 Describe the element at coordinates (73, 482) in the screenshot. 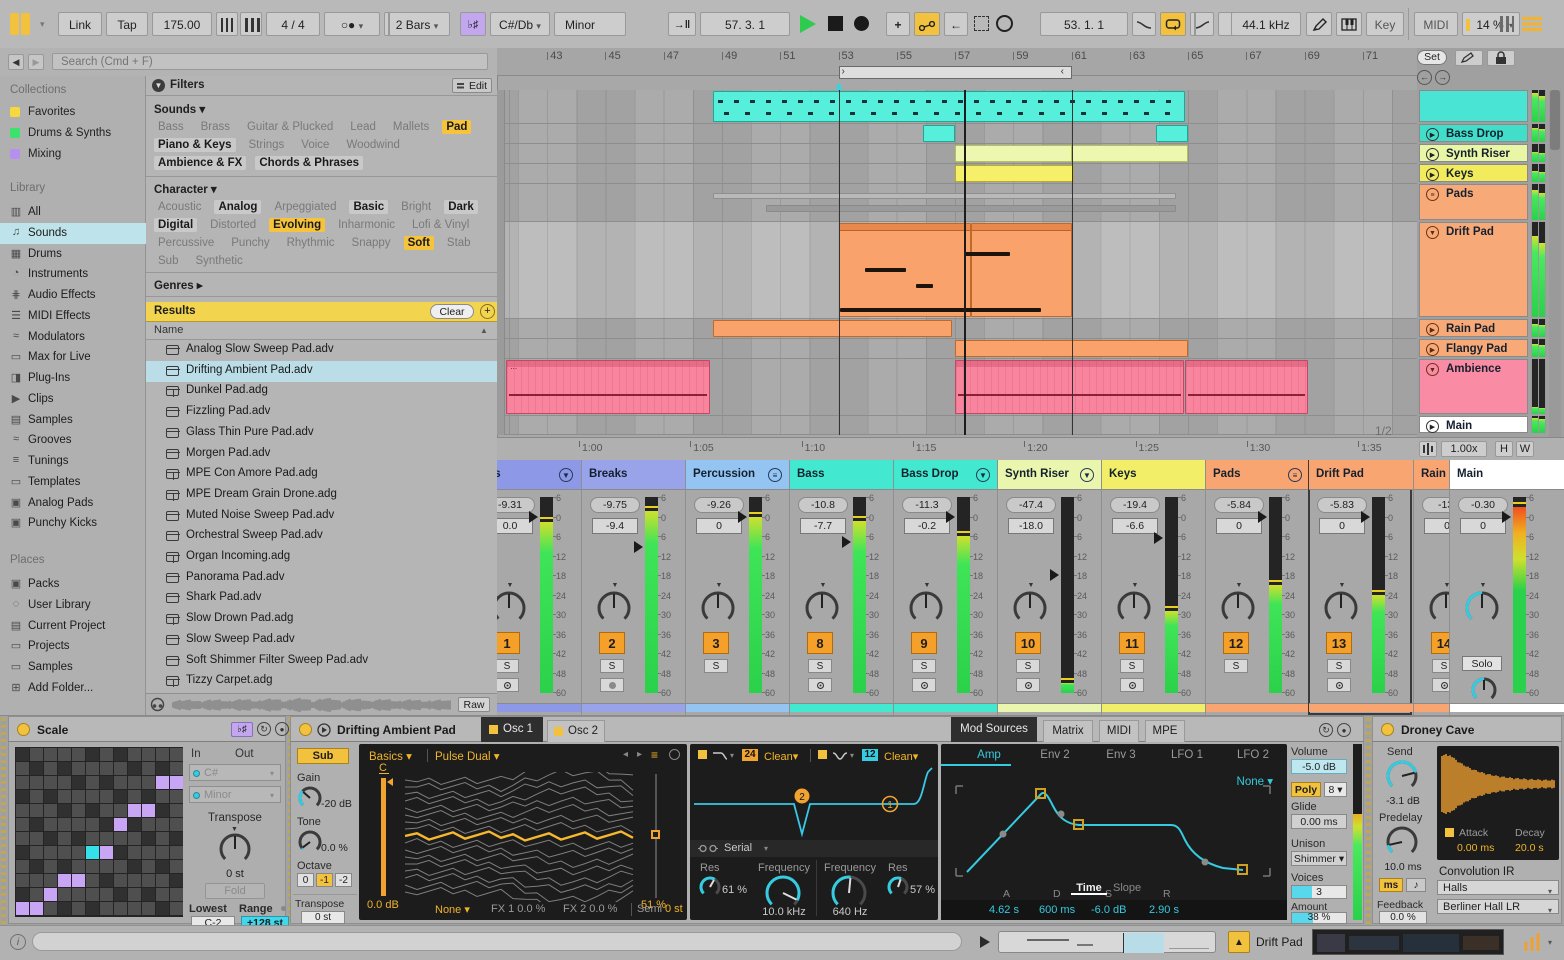

I see `sidebar-item-templates: ▭ Templates` at that location.